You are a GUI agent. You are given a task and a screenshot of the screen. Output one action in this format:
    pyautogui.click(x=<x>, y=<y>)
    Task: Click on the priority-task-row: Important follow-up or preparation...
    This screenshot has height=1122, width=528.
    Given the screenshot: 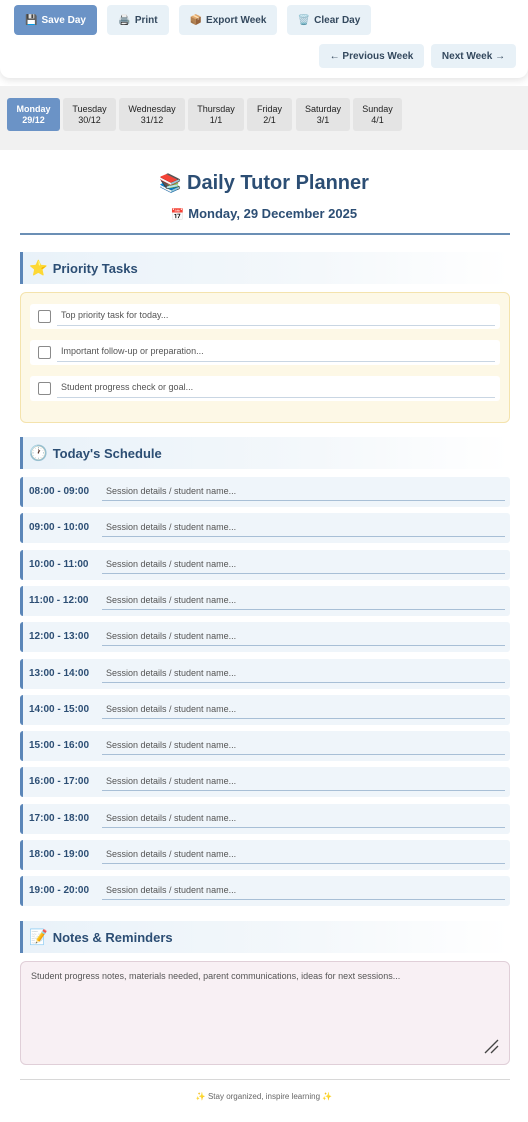 What is the action you would take?
    pyautogui.click(x=265, y=352)
    